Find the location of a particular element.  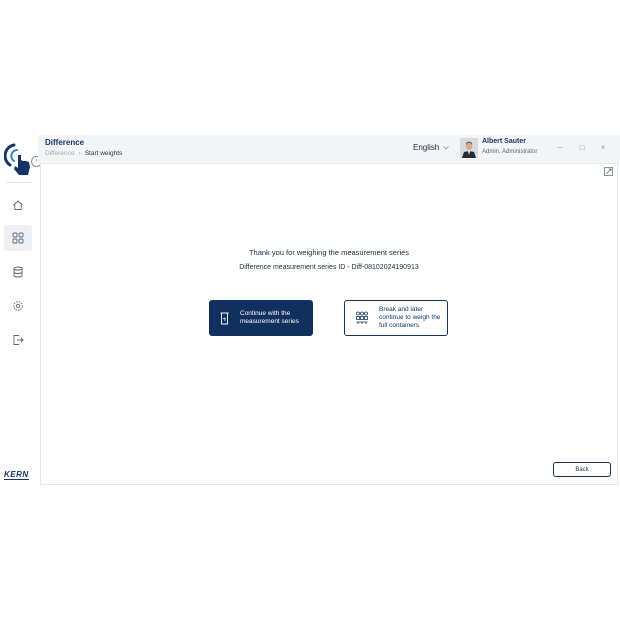

user-name: Albert Sauter is located at coordinates (504, 141).